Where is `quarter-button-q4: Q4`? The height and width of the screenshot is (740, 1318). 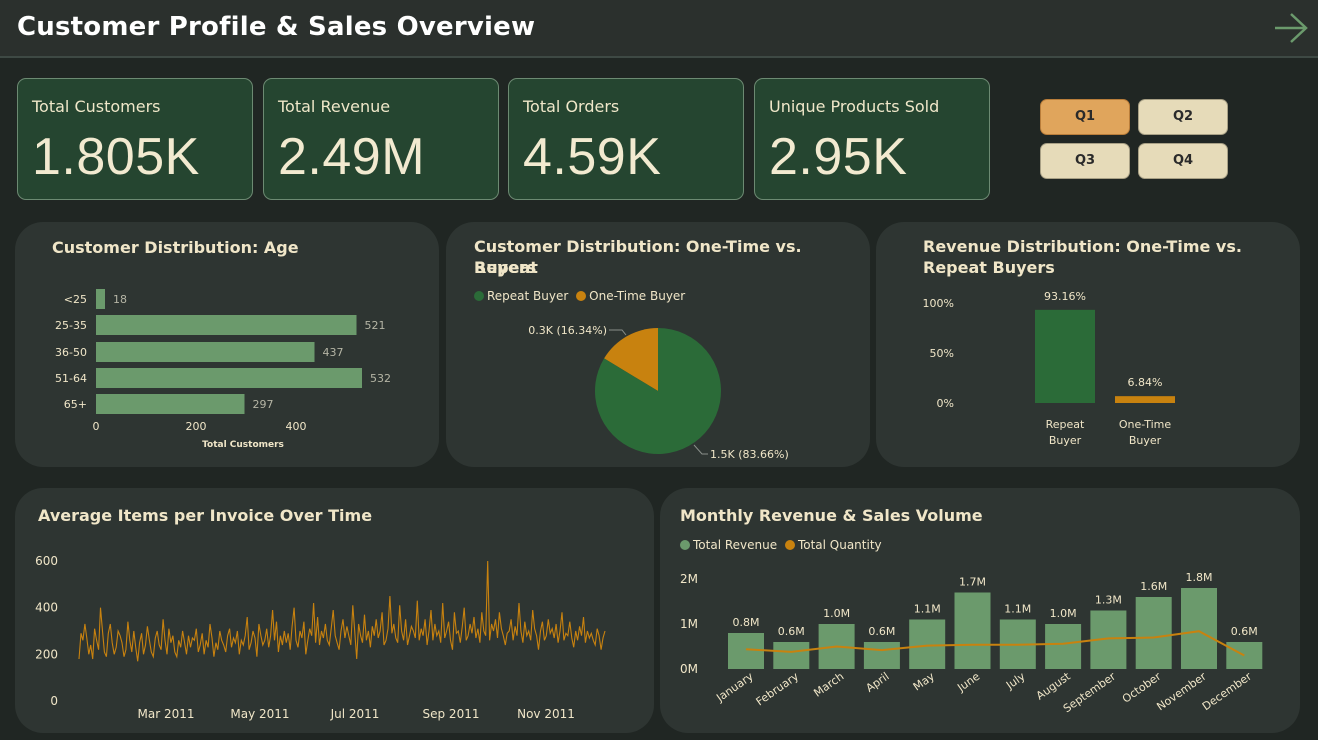
quarter-button-q4: Q4 is located at coordinates (1183, 161).